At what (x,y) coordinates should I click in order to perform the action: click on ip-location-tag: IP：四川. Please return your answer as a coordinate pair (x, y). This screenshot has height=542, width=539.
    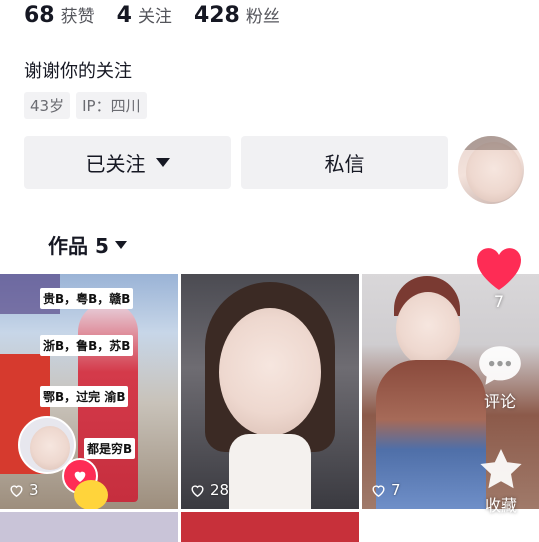
    Looking at the image, I should click on (111, 105).